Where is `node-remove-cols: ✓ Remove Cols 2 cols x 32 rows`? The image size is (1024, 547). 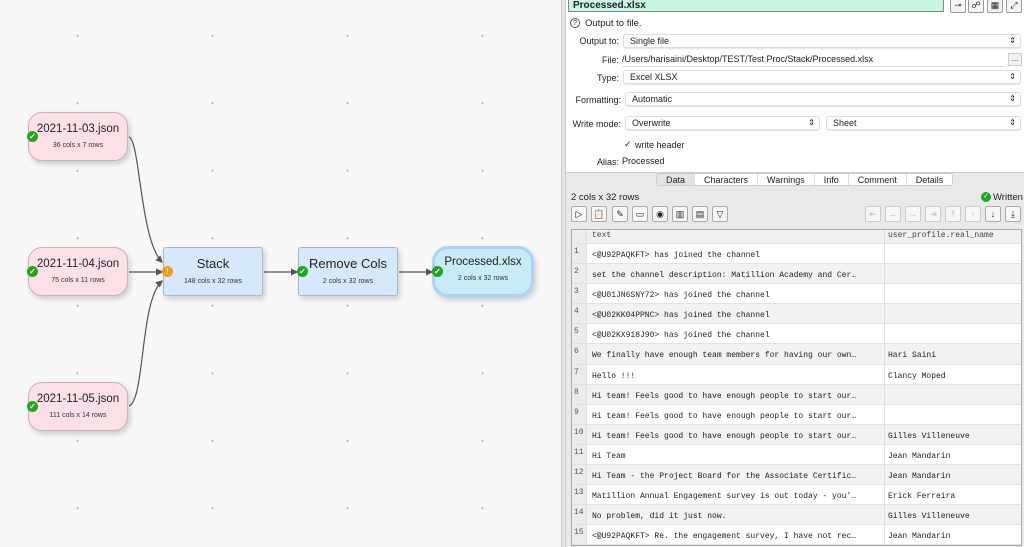 node-remove-cols: ✓ Remove Cols 2 cols x 32 rows is located at coordinates (347, 271).